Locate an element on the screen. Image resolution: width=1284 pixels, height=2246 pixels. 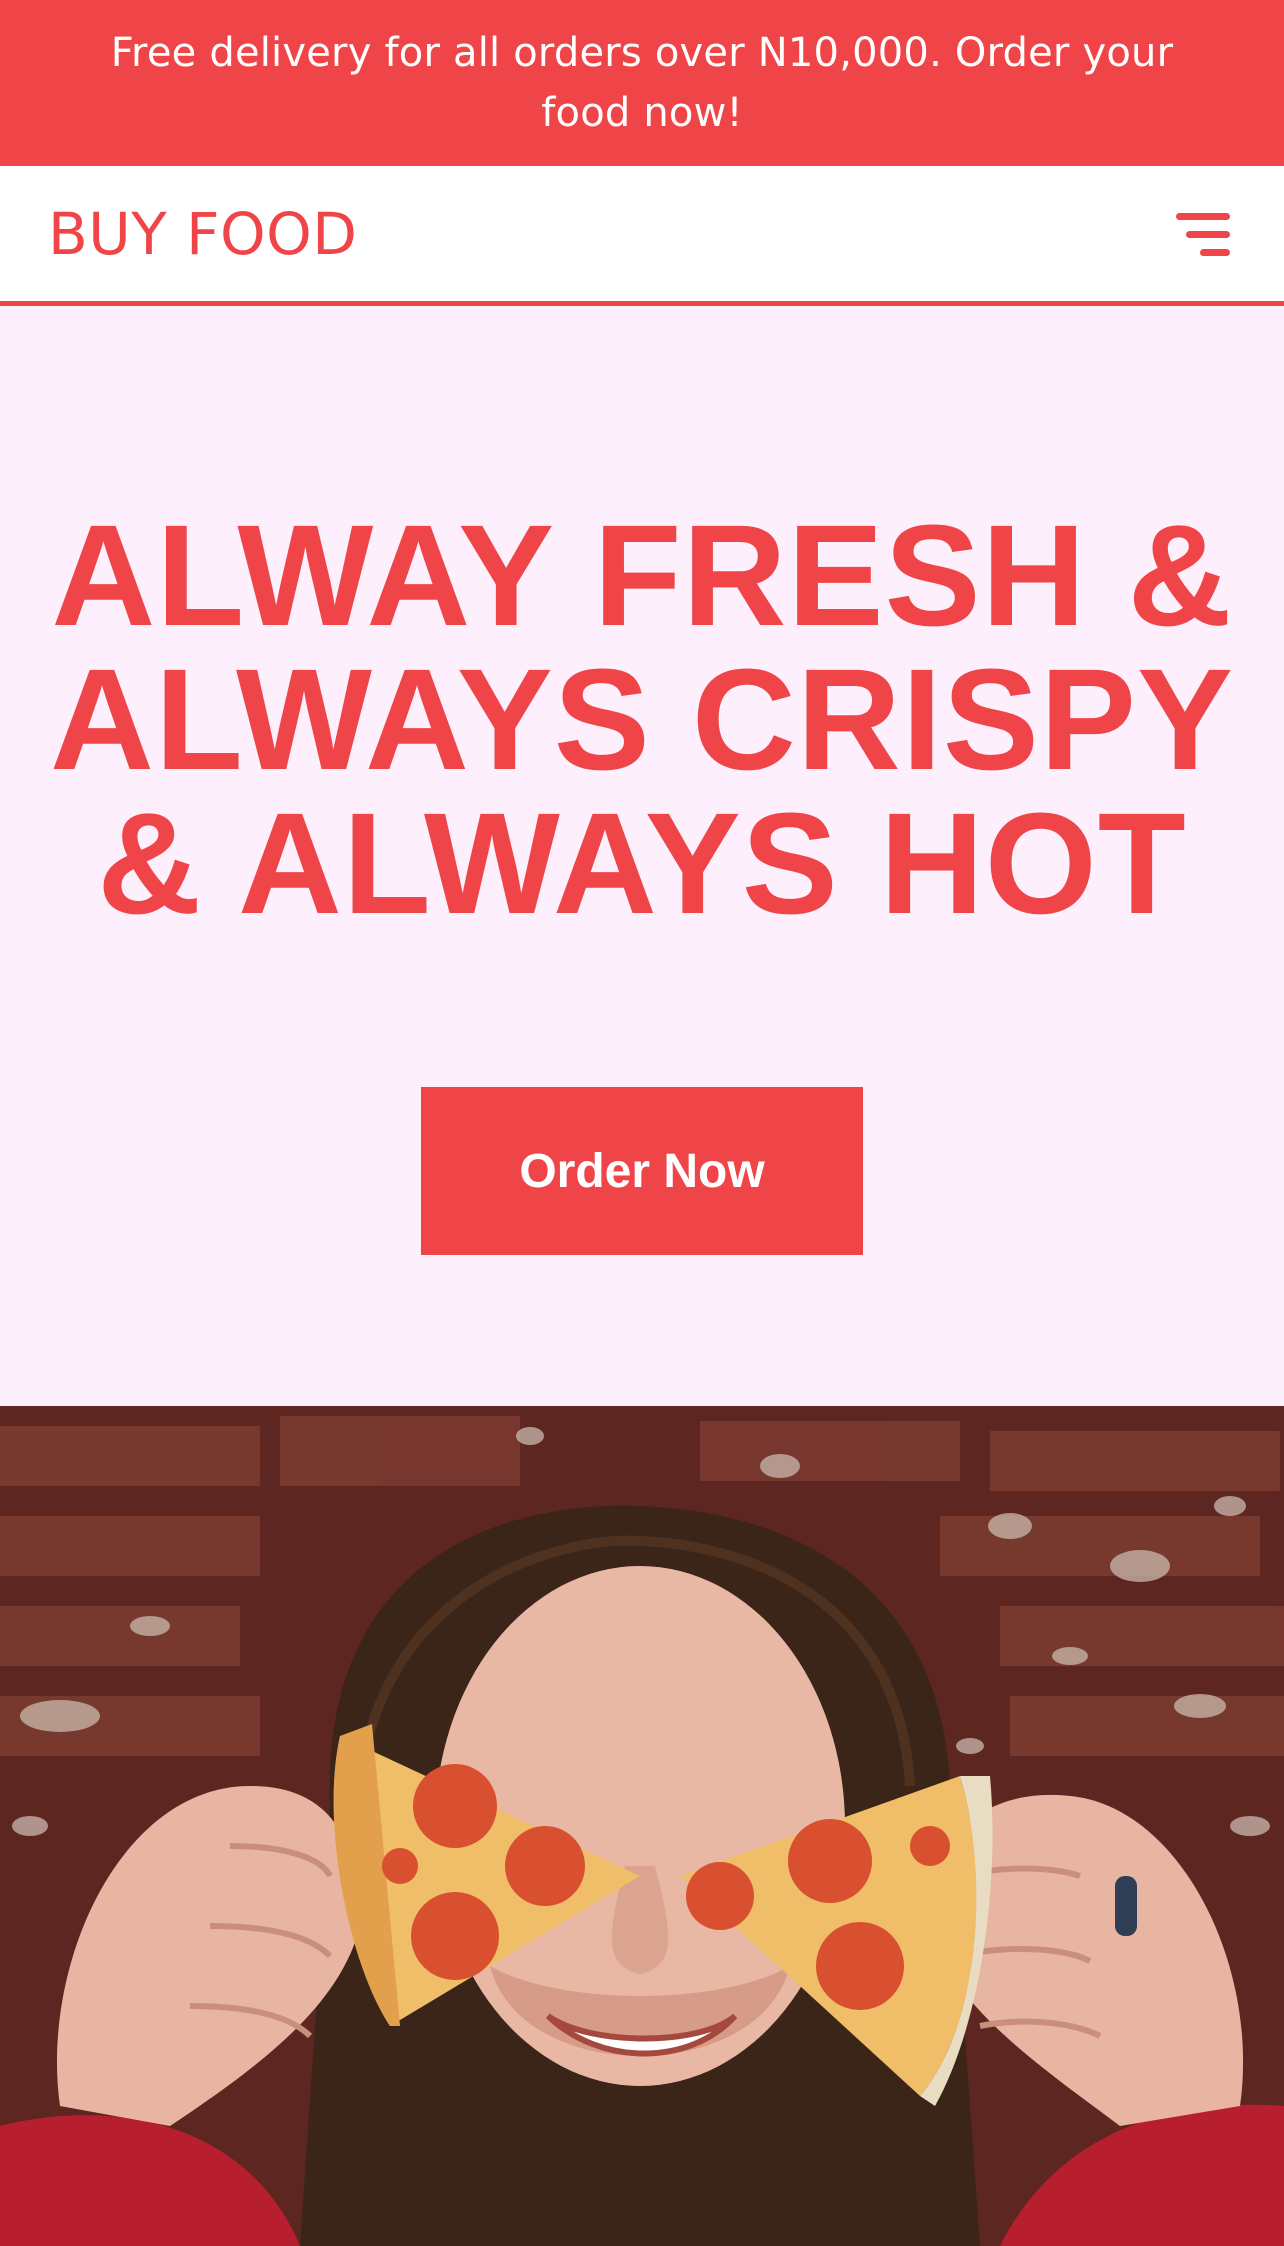
brand-logo: BUY FOOD is located at coordinates (202, 234).